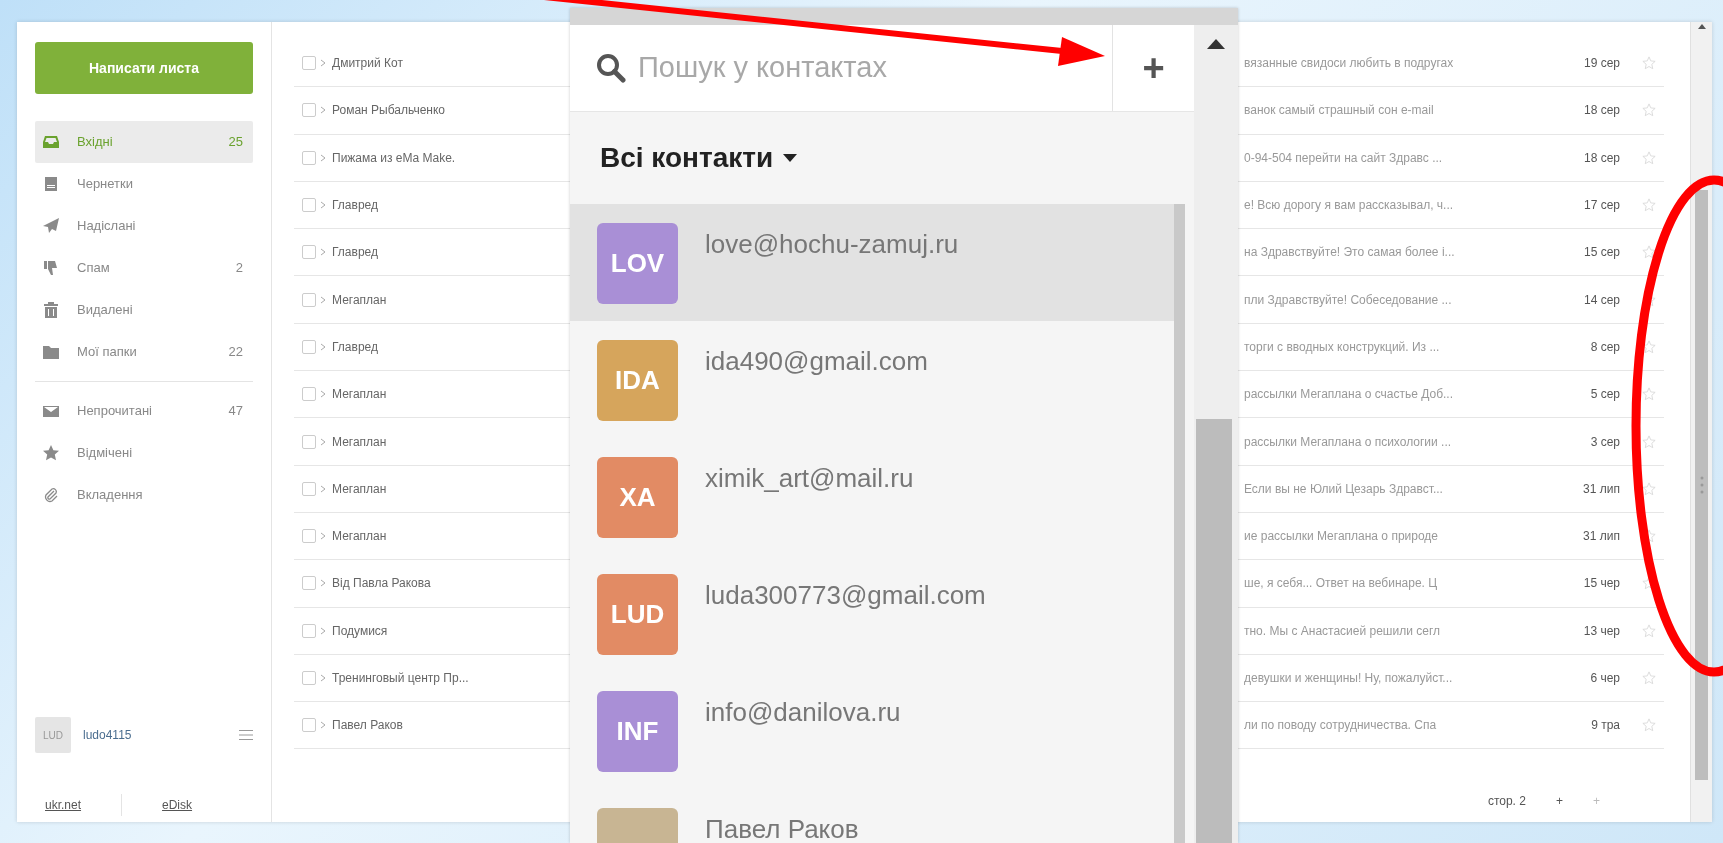 The width and height of the screenshot is (1723, 843). Describe the element at coordinates (51, 495) in the screenshot. I see `paperclip-icon` at that location.